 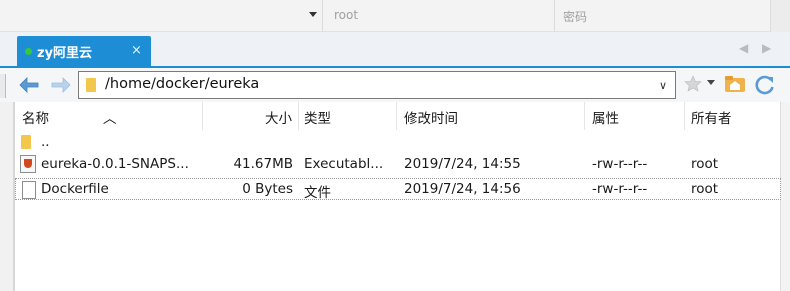 I want to click on chevron-down-icon: ∨, so click(x=663, y=85).